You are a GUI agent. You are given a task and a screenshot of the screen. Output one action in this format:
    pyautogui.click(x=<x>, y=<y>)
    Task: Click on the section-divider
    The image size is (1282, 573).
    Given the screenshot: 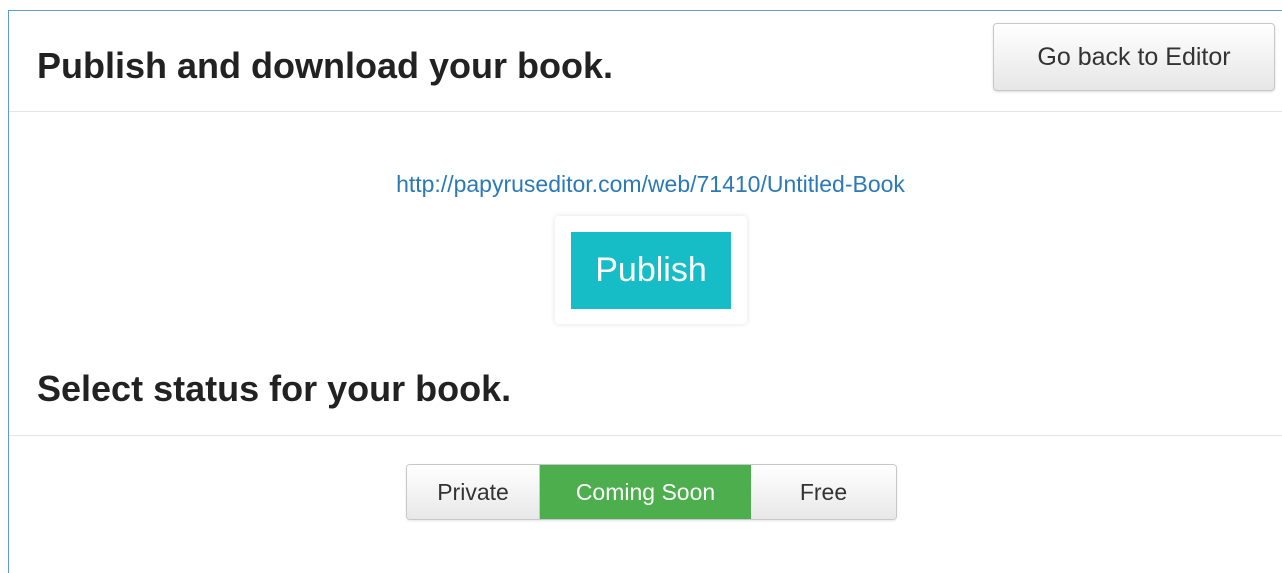 What is the action you would take?
    pyautogui.click(x=645, y=435)
    